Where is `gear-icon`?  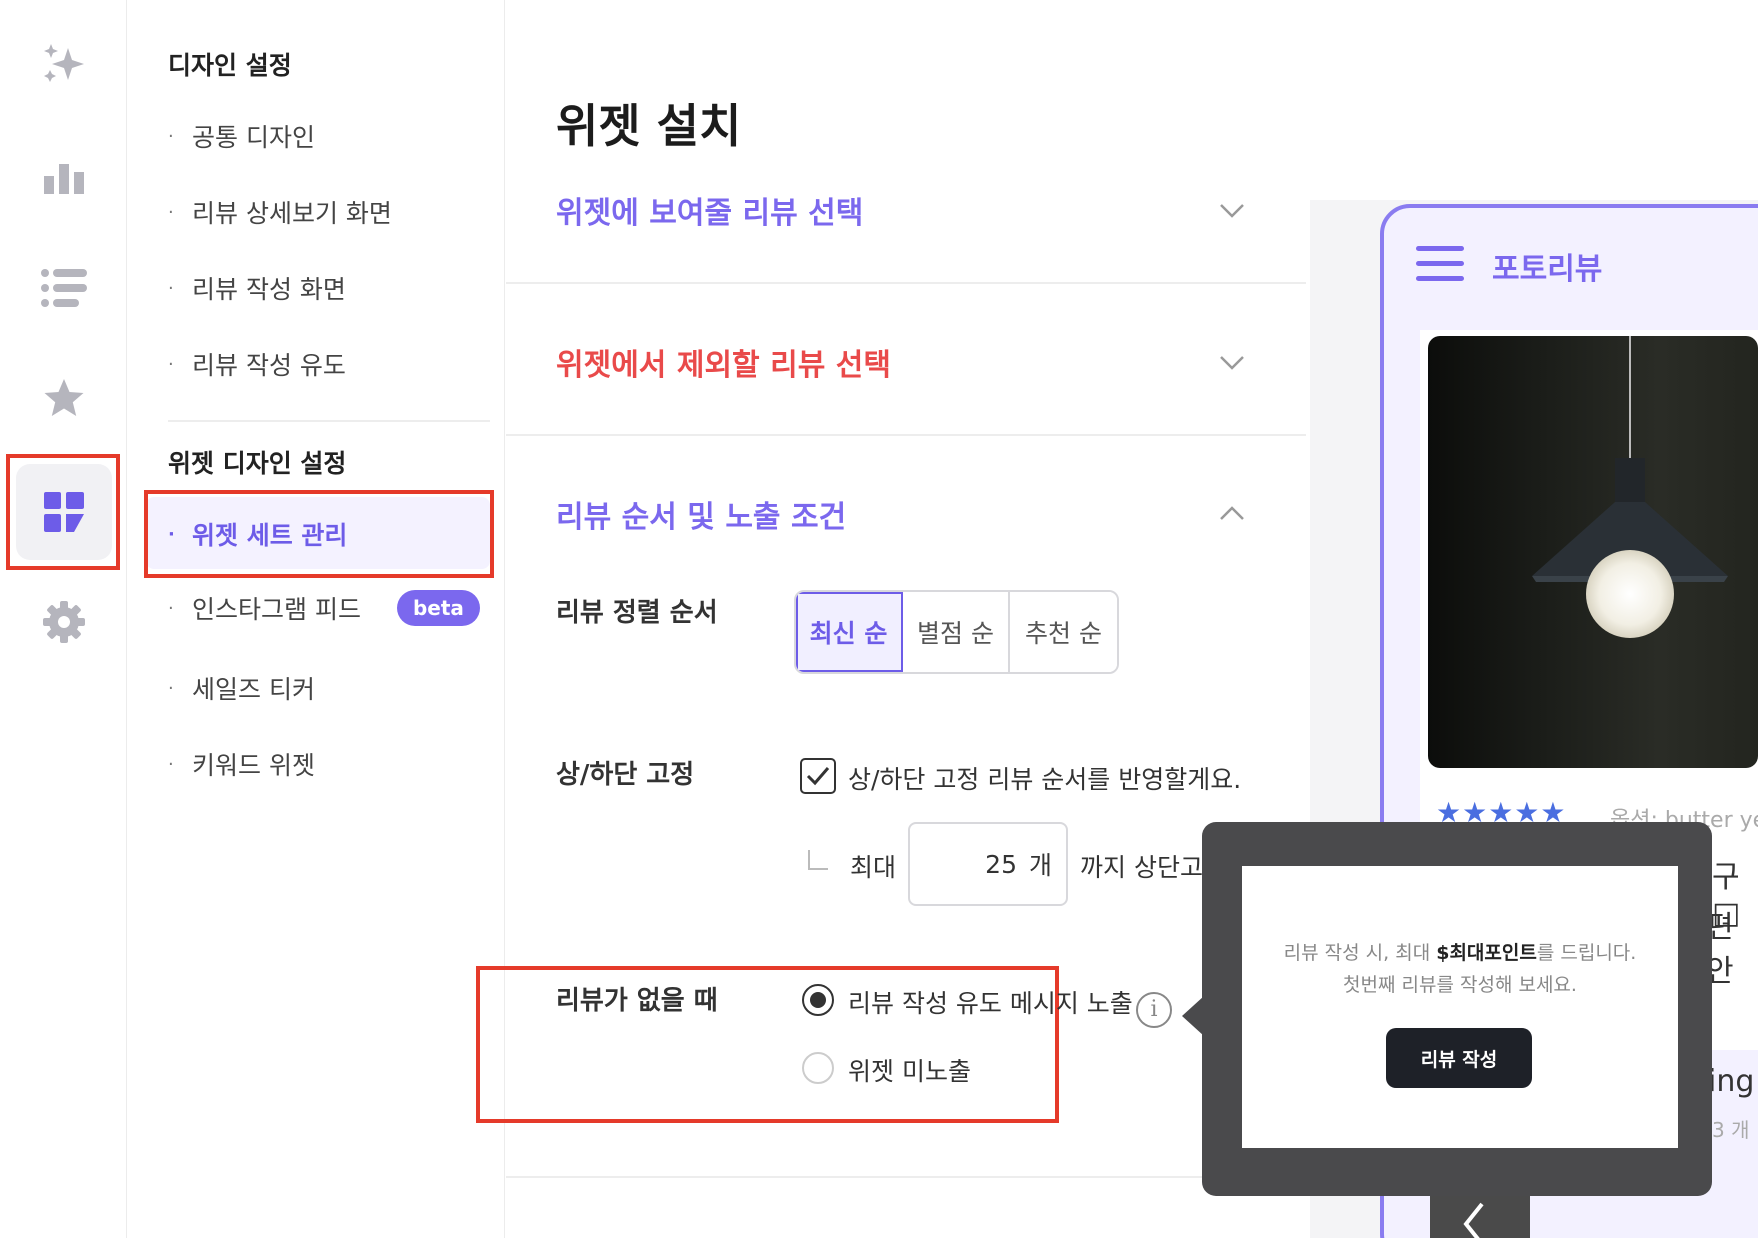
gear-icon is located at coordinates (64, 622).